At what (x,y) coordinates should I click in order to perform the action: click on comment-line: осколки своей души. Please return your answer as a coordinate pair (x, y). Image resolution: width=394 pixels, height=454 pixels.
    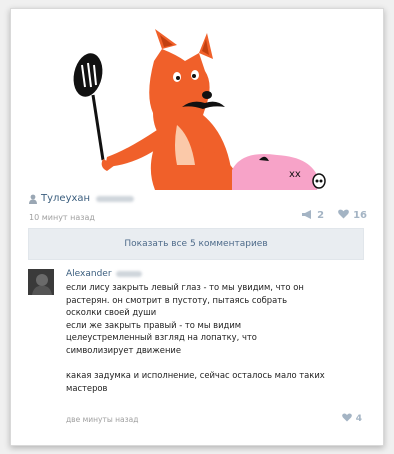
    Looking at the image, I should click on (111, 312).